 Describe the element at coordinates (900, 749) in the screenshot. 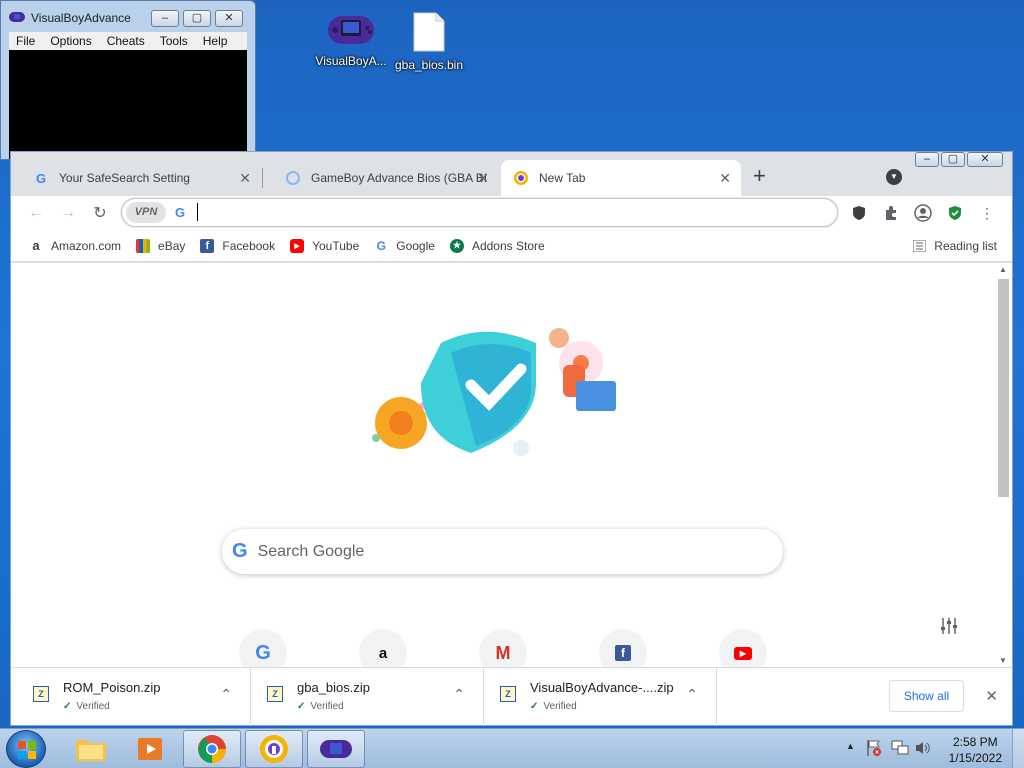

I see `network-icon` at that location.